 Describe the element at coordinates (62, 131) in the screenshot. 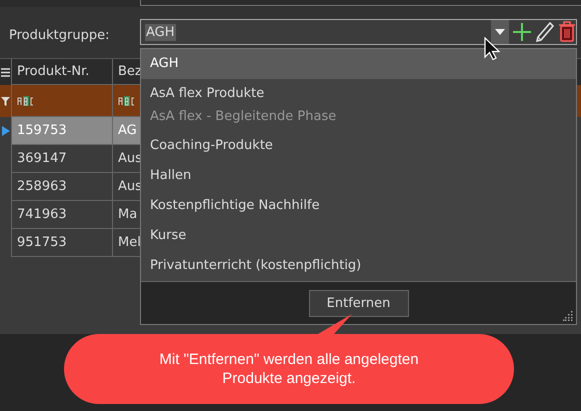

I see `table-cell: 159753` at that location.